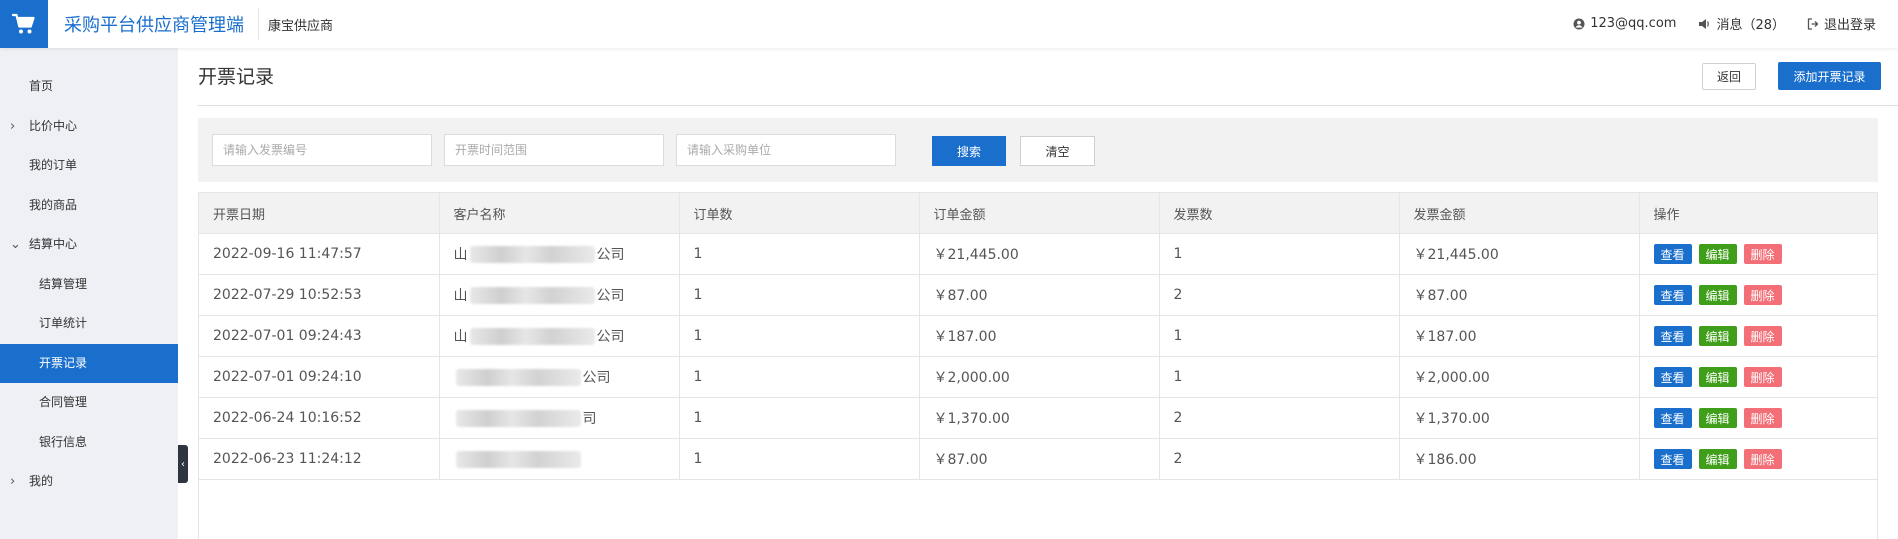 The image size is (1898, 539). I want to click on sidebar-item-price-comparison: › 比价中心, so click(89, 127).